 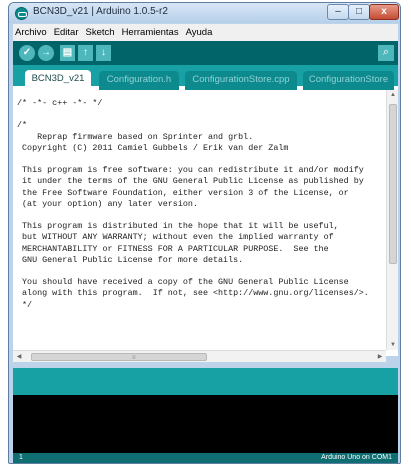 What do you see at coordinates (27, 53) in the screenshot?
I see `verify-icon: ✓` at bounding box center [27, 53].